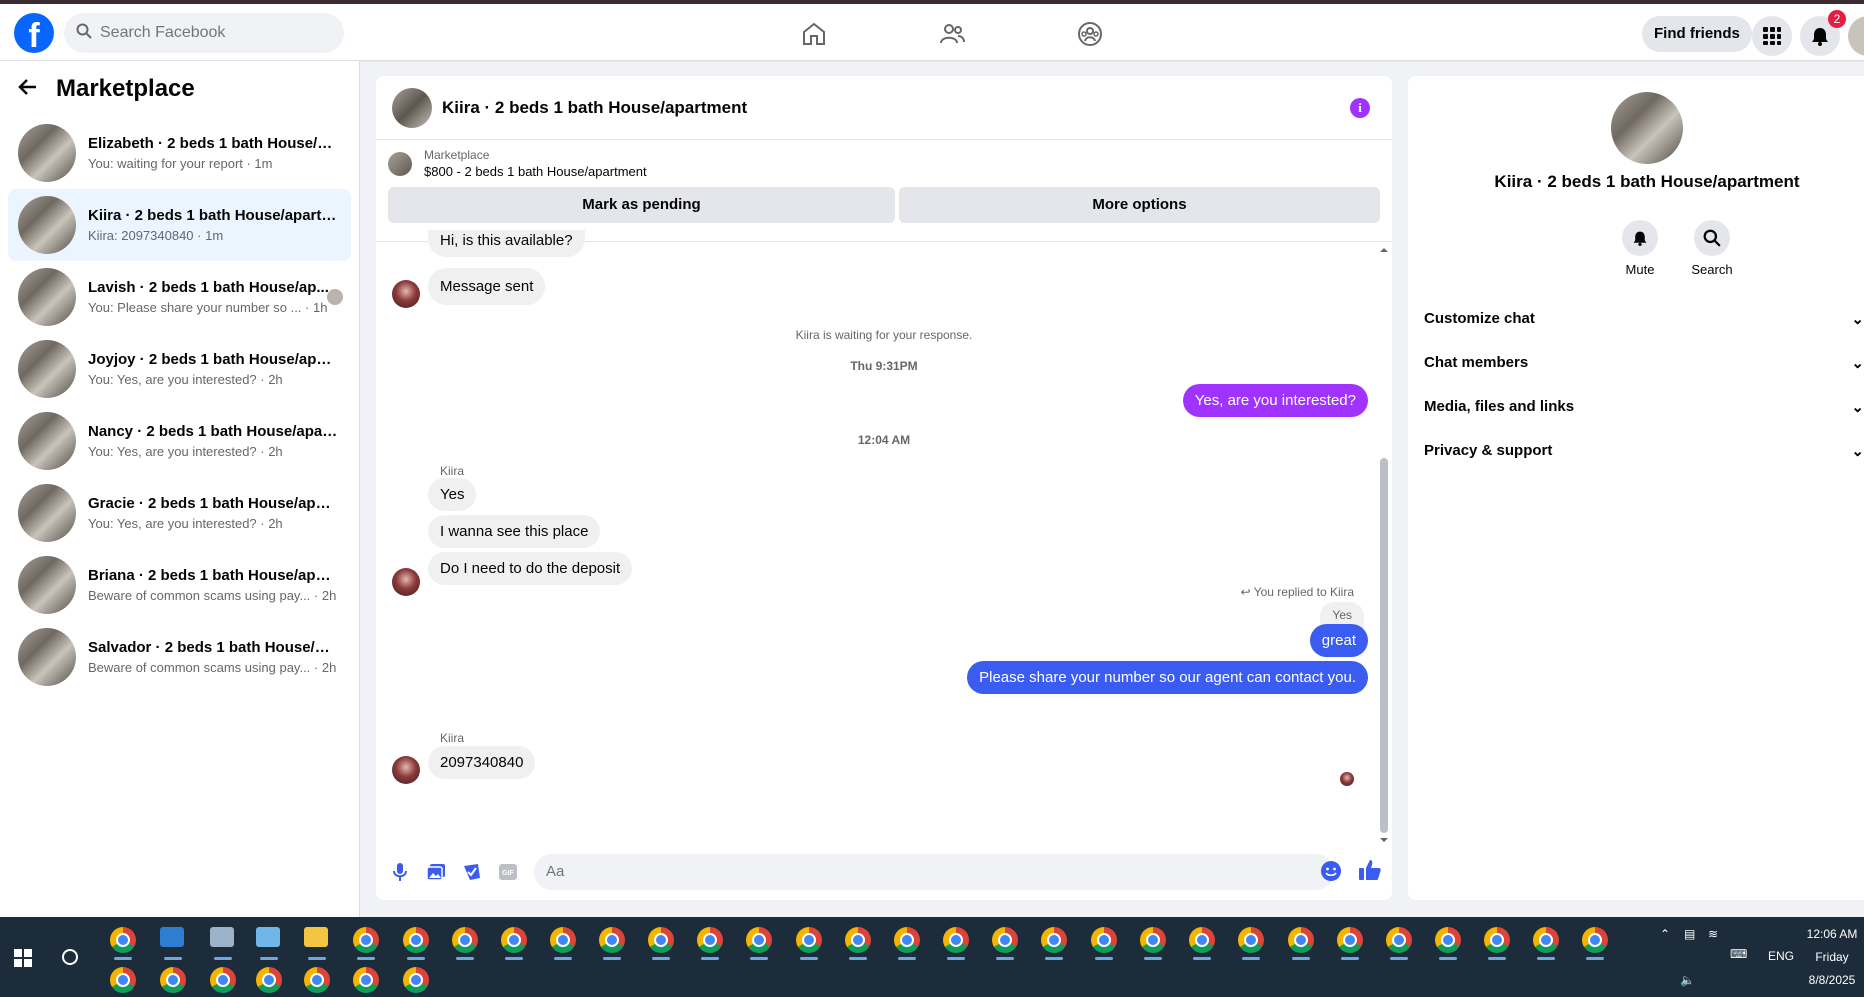  Describe the element at coordinates (1713, 934) in the screenshot. I see `wifi-icon: ≋` at that location.